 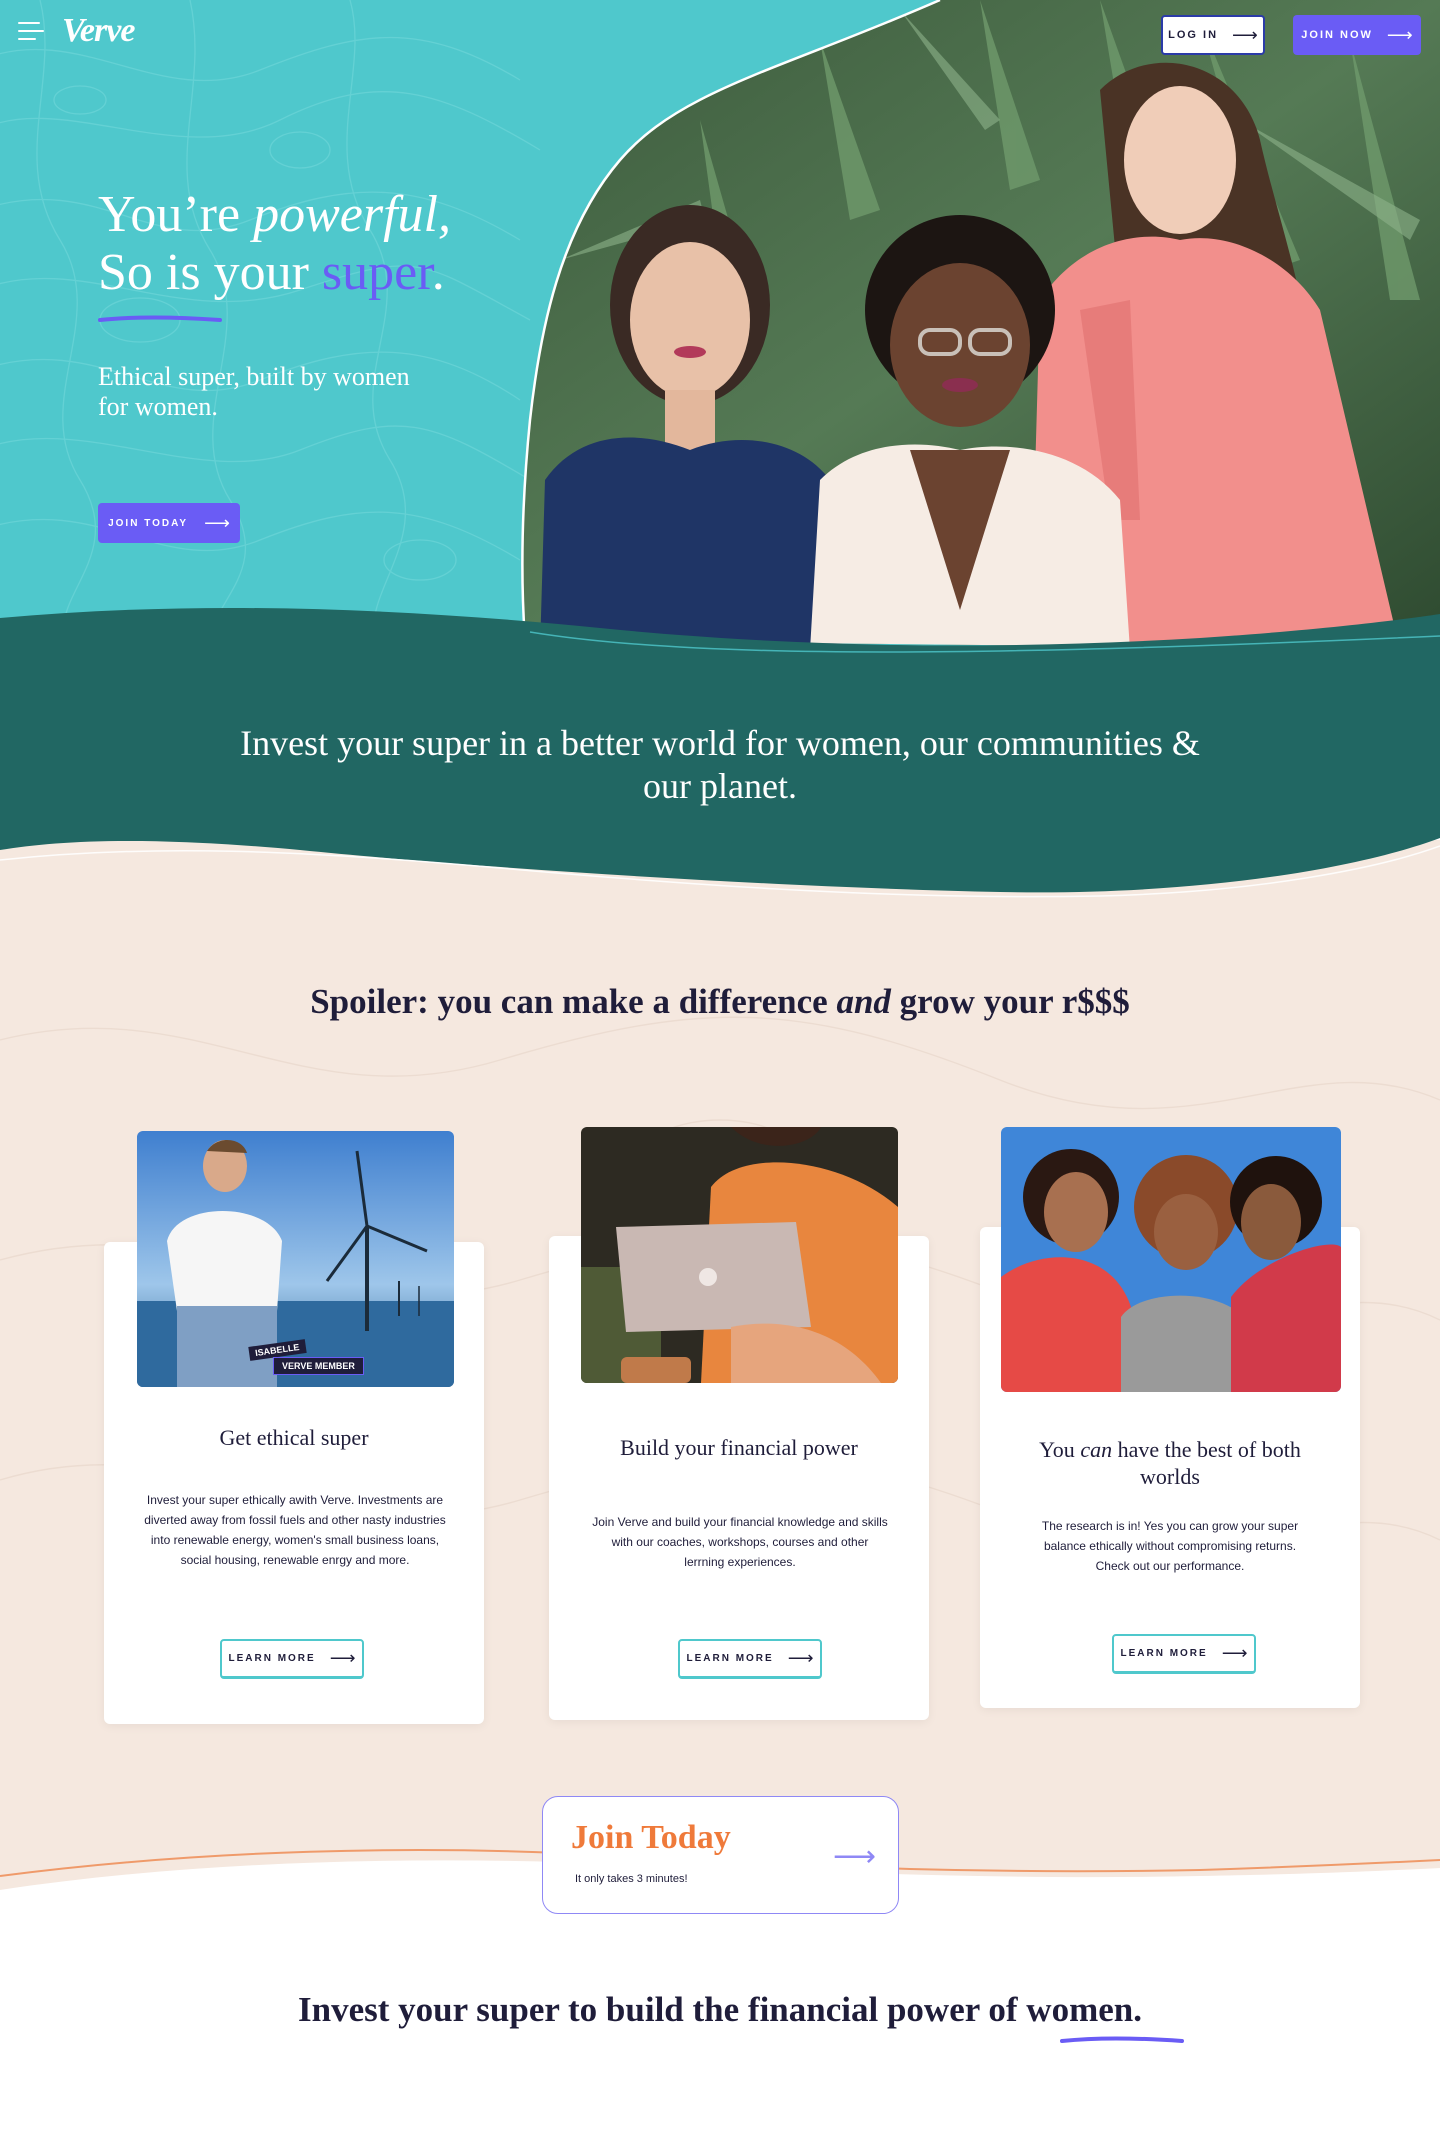 I want to click on hero-subtitle: Ethical super, built by women for women., so click(x=254, y=391).